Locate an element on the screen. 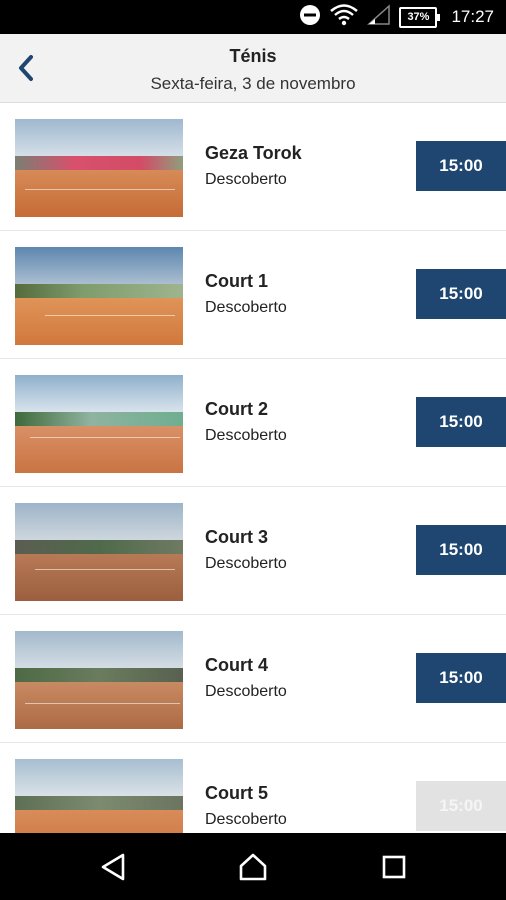  court-name: Court 3 is located at coordinates (236, 537).